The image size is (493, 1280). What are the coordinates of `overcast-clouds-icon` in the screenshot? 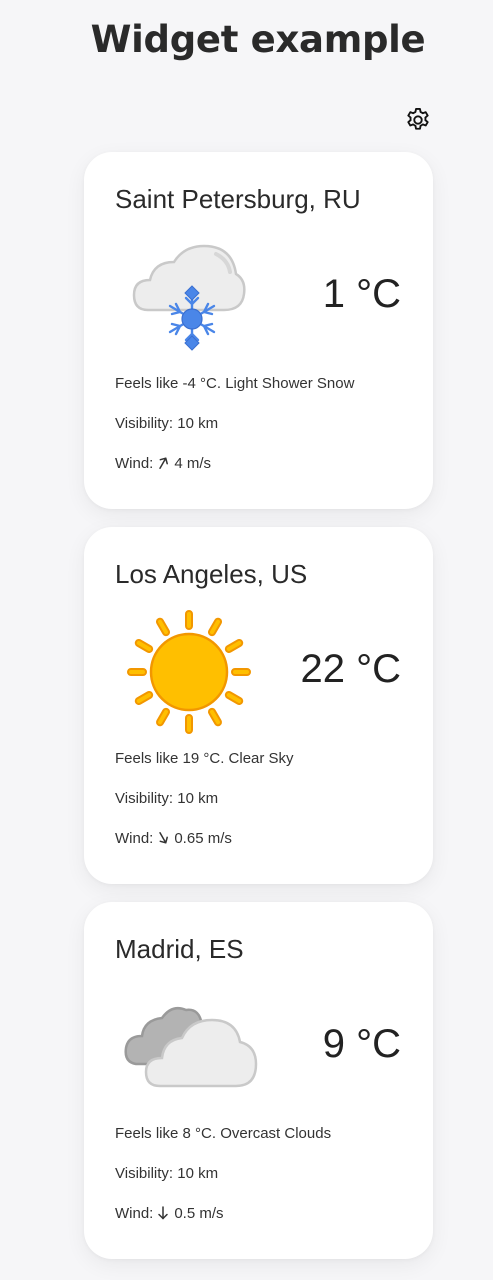 It's located at (191, 1047).